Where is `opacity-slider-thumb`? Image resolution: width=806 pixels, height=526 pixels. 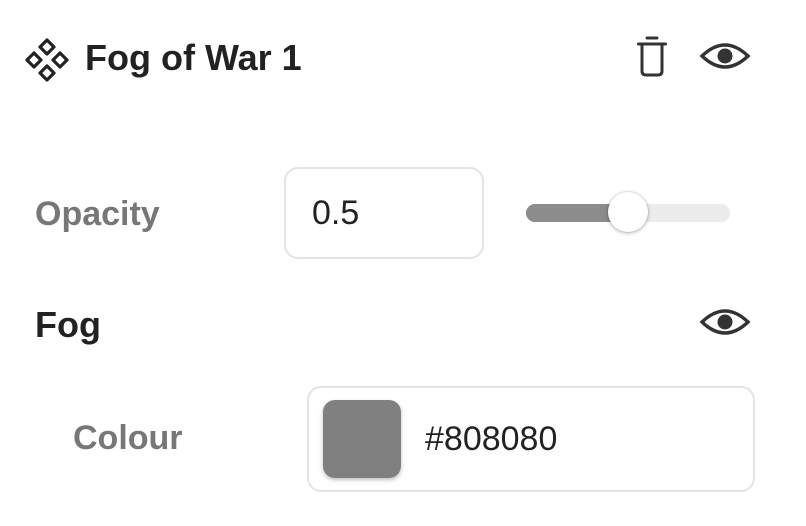
opacity-slider-thumb is located at coordinates (628, 212).